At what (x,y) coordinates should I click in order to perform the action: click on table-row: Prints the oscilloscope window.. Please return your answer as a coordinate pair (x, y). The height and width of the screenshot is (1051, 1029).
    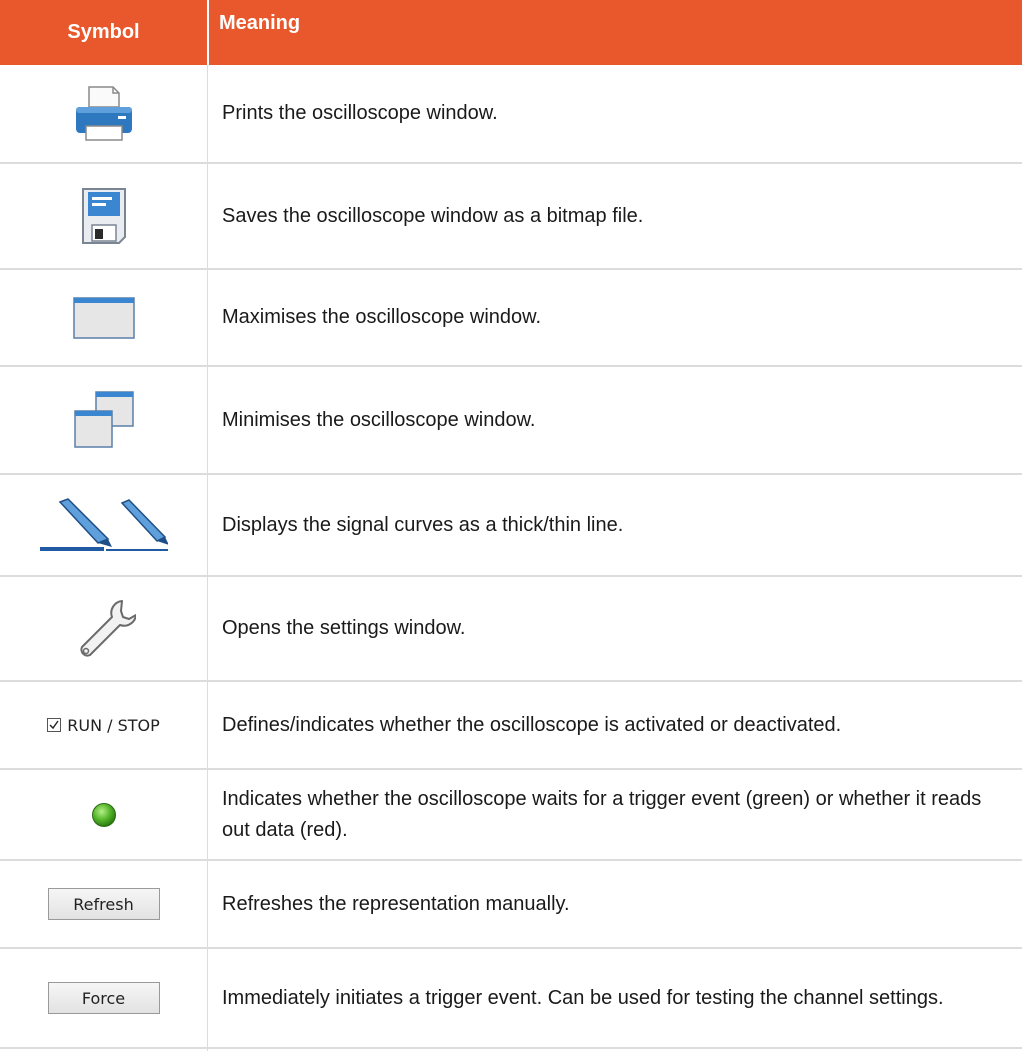
    Looking at the image, I should click on (511, 113).